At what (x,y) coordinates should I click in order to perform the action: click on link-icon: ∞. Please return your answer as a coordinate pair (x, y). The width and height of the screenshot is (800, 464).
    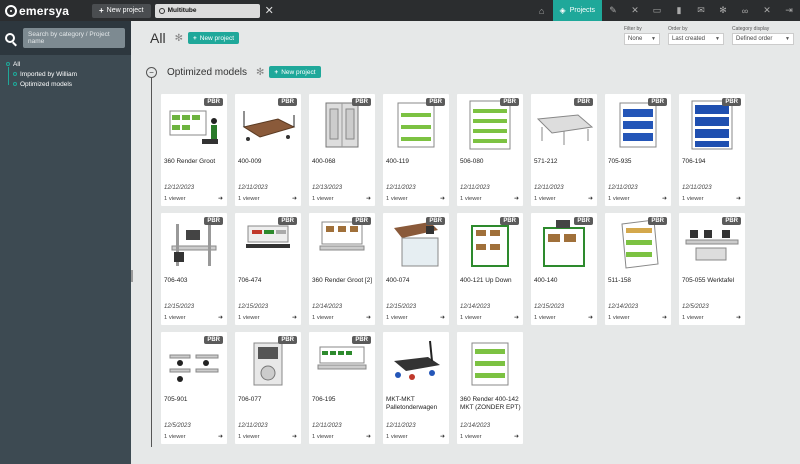
    Looking at the image, I should click on (745, 10).